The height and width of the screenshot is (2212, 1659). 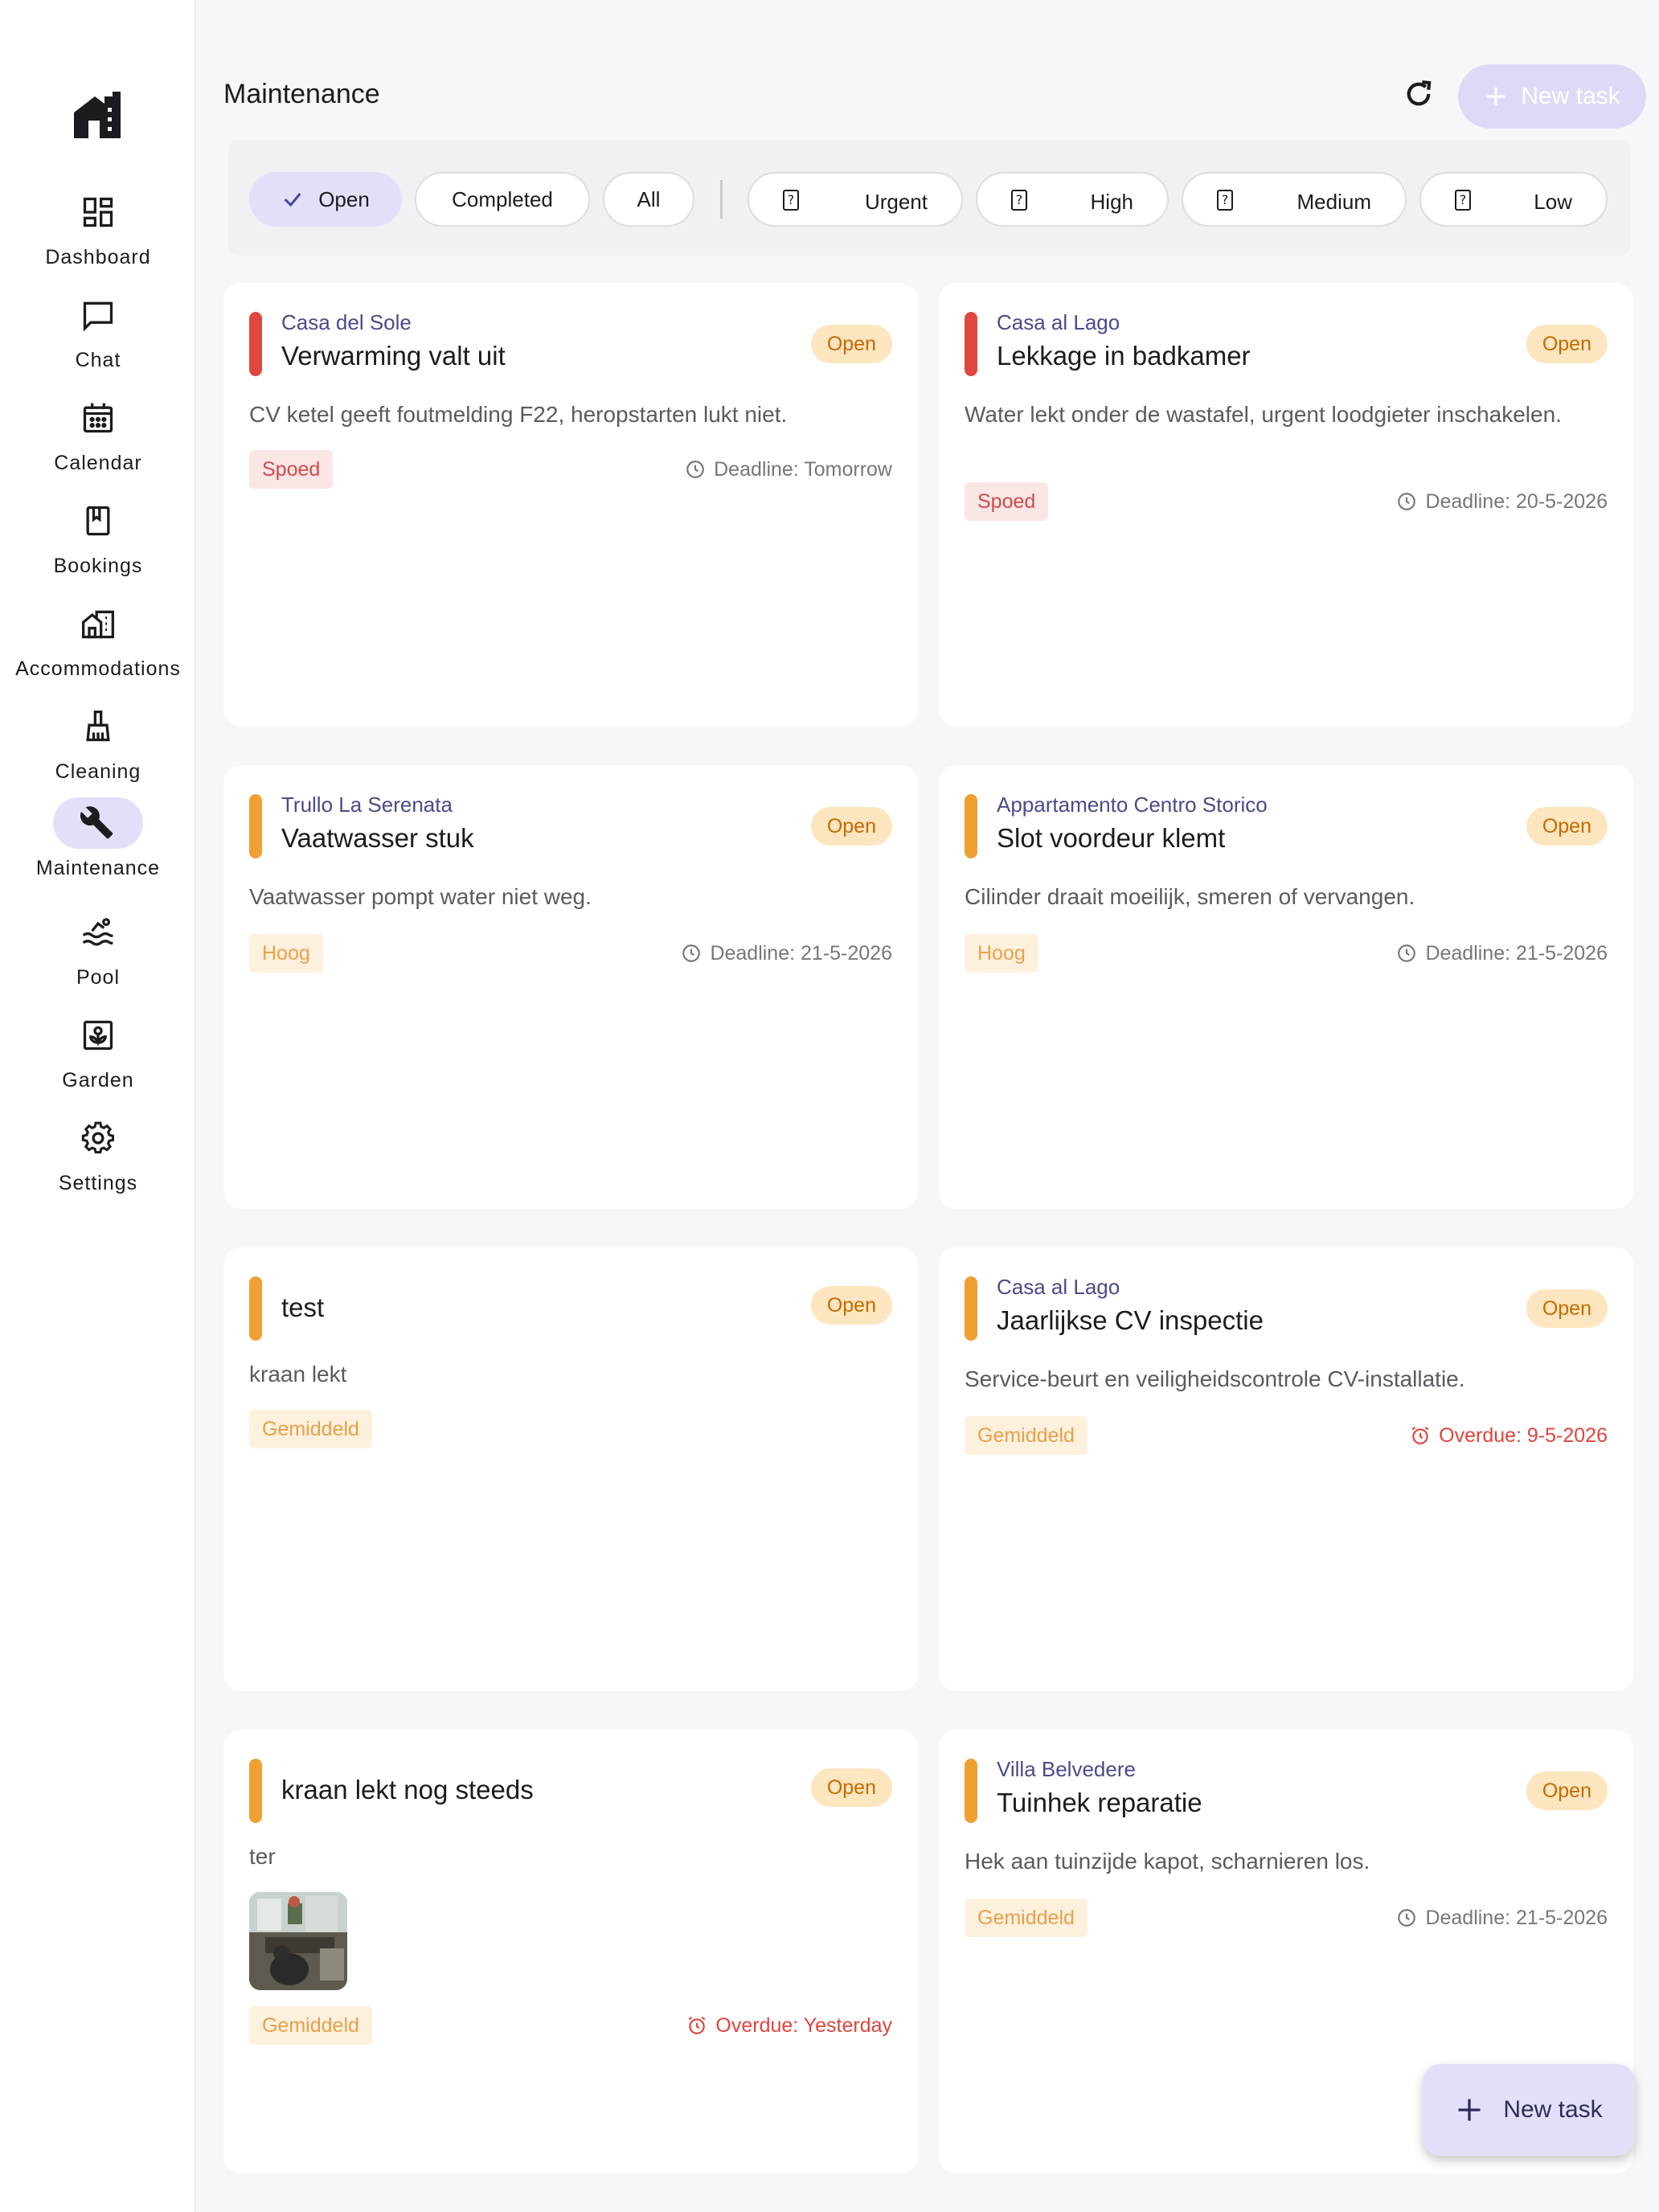 What do you see at coordinates (98, 212) in the screenshot?
I see `dashboard-icon` at bounding box center [98, 212].